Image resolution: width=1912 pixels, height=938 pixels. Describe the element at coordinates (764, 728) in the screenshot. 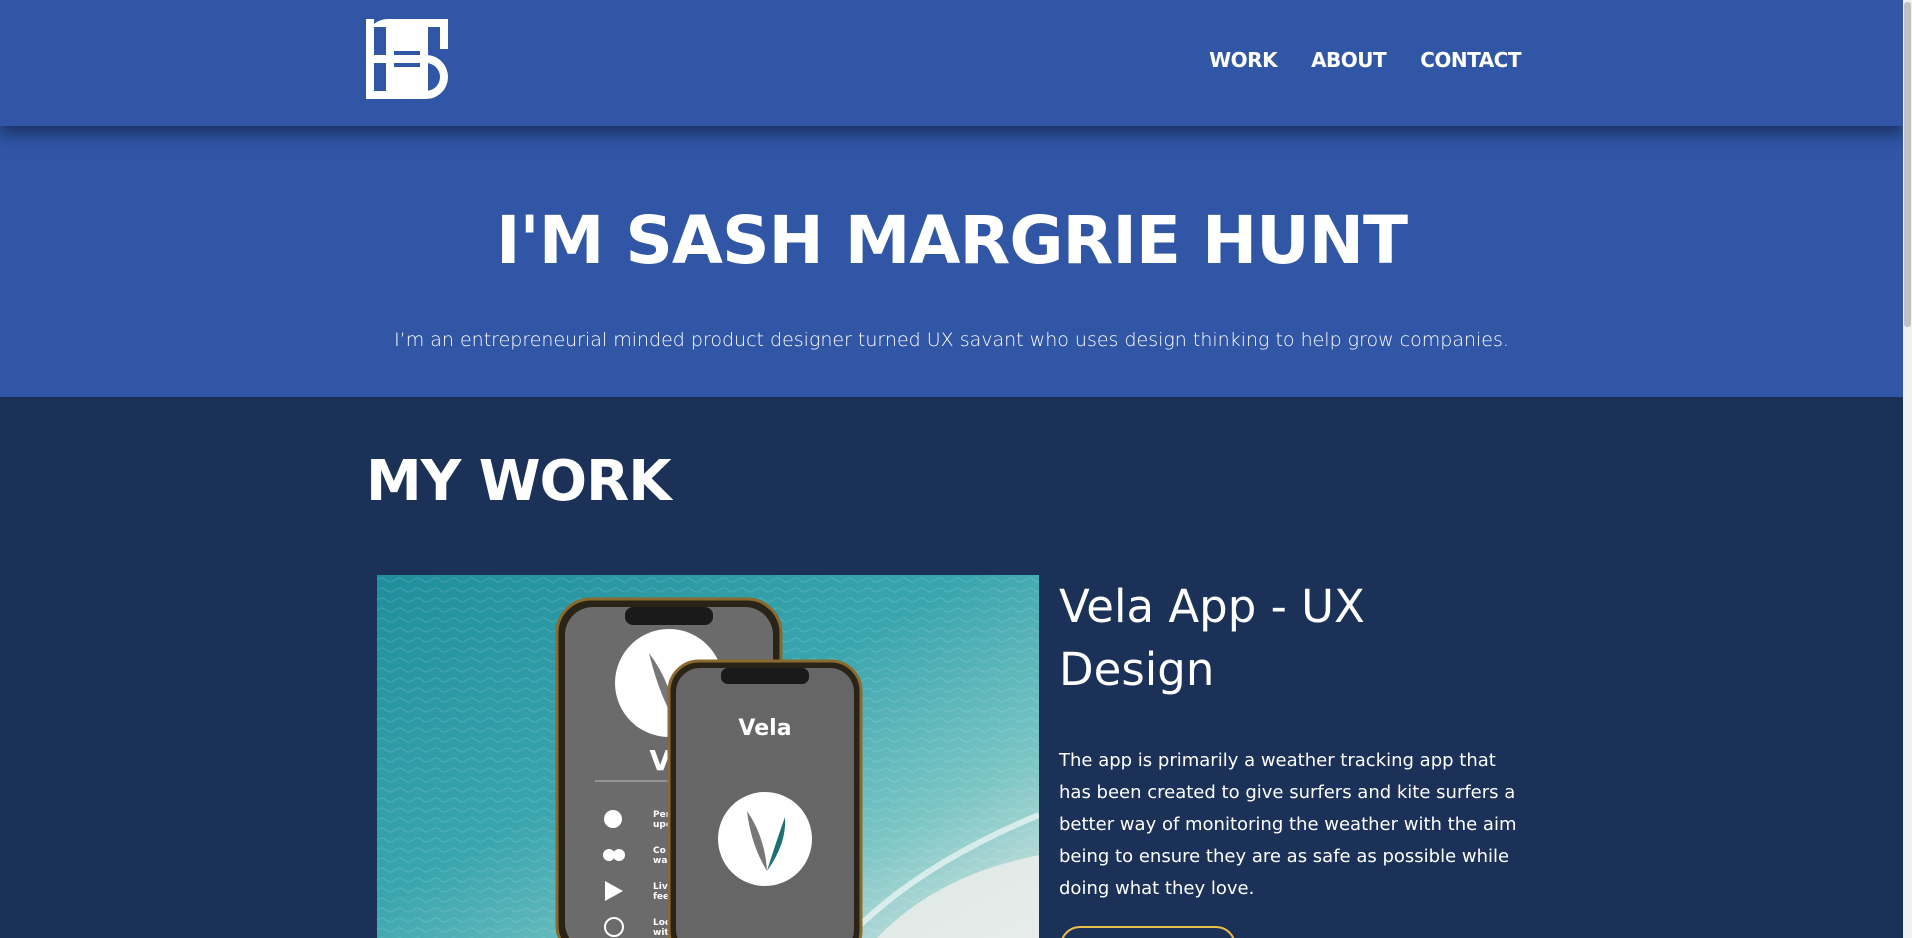

I see `front-phone-app-name: Vela` at that location.